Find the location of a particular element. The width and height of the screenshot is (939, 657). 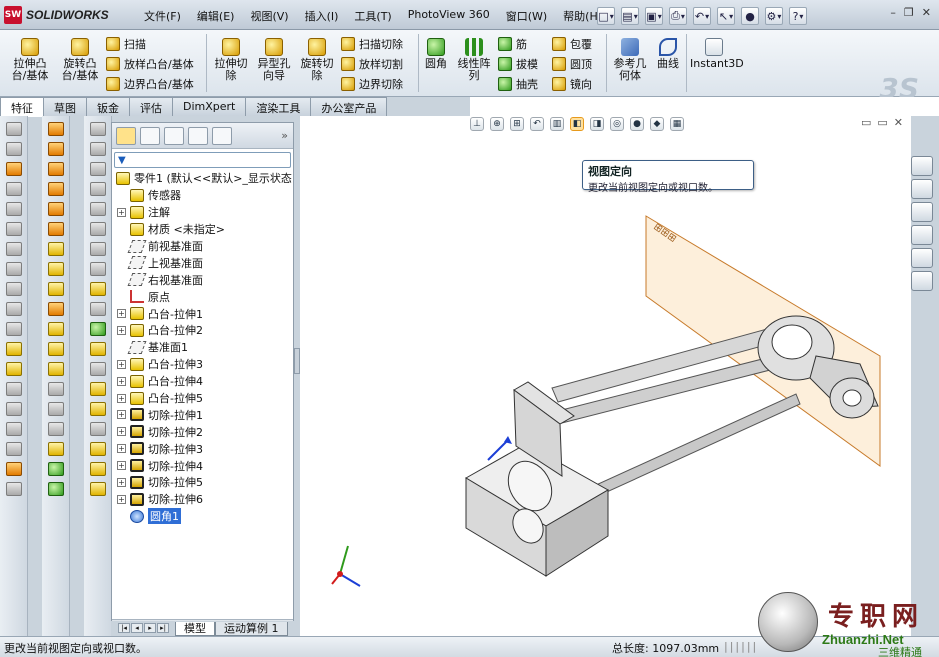

reference-geometry-button: 参考几何体 is located at coordinates (630, 60).